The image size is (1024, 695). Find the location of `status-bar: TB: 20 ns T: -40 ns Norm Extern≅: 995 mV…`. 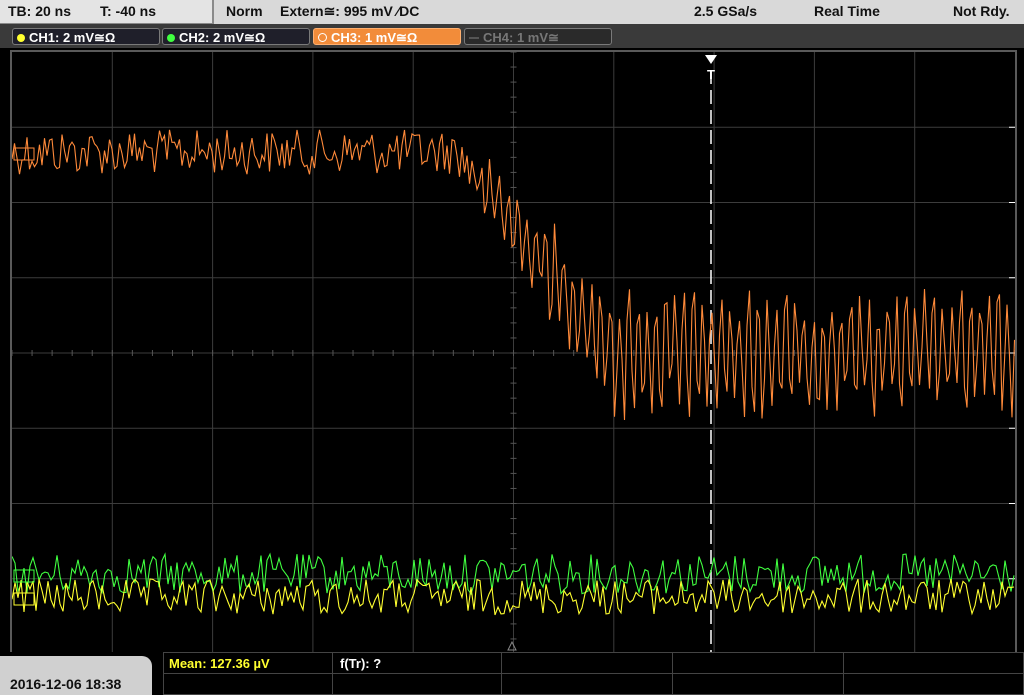

status-bar: TB: 20 ns T: -40 ns Norm Extern≅: 995 mV… is located at coordinates (512, 12).